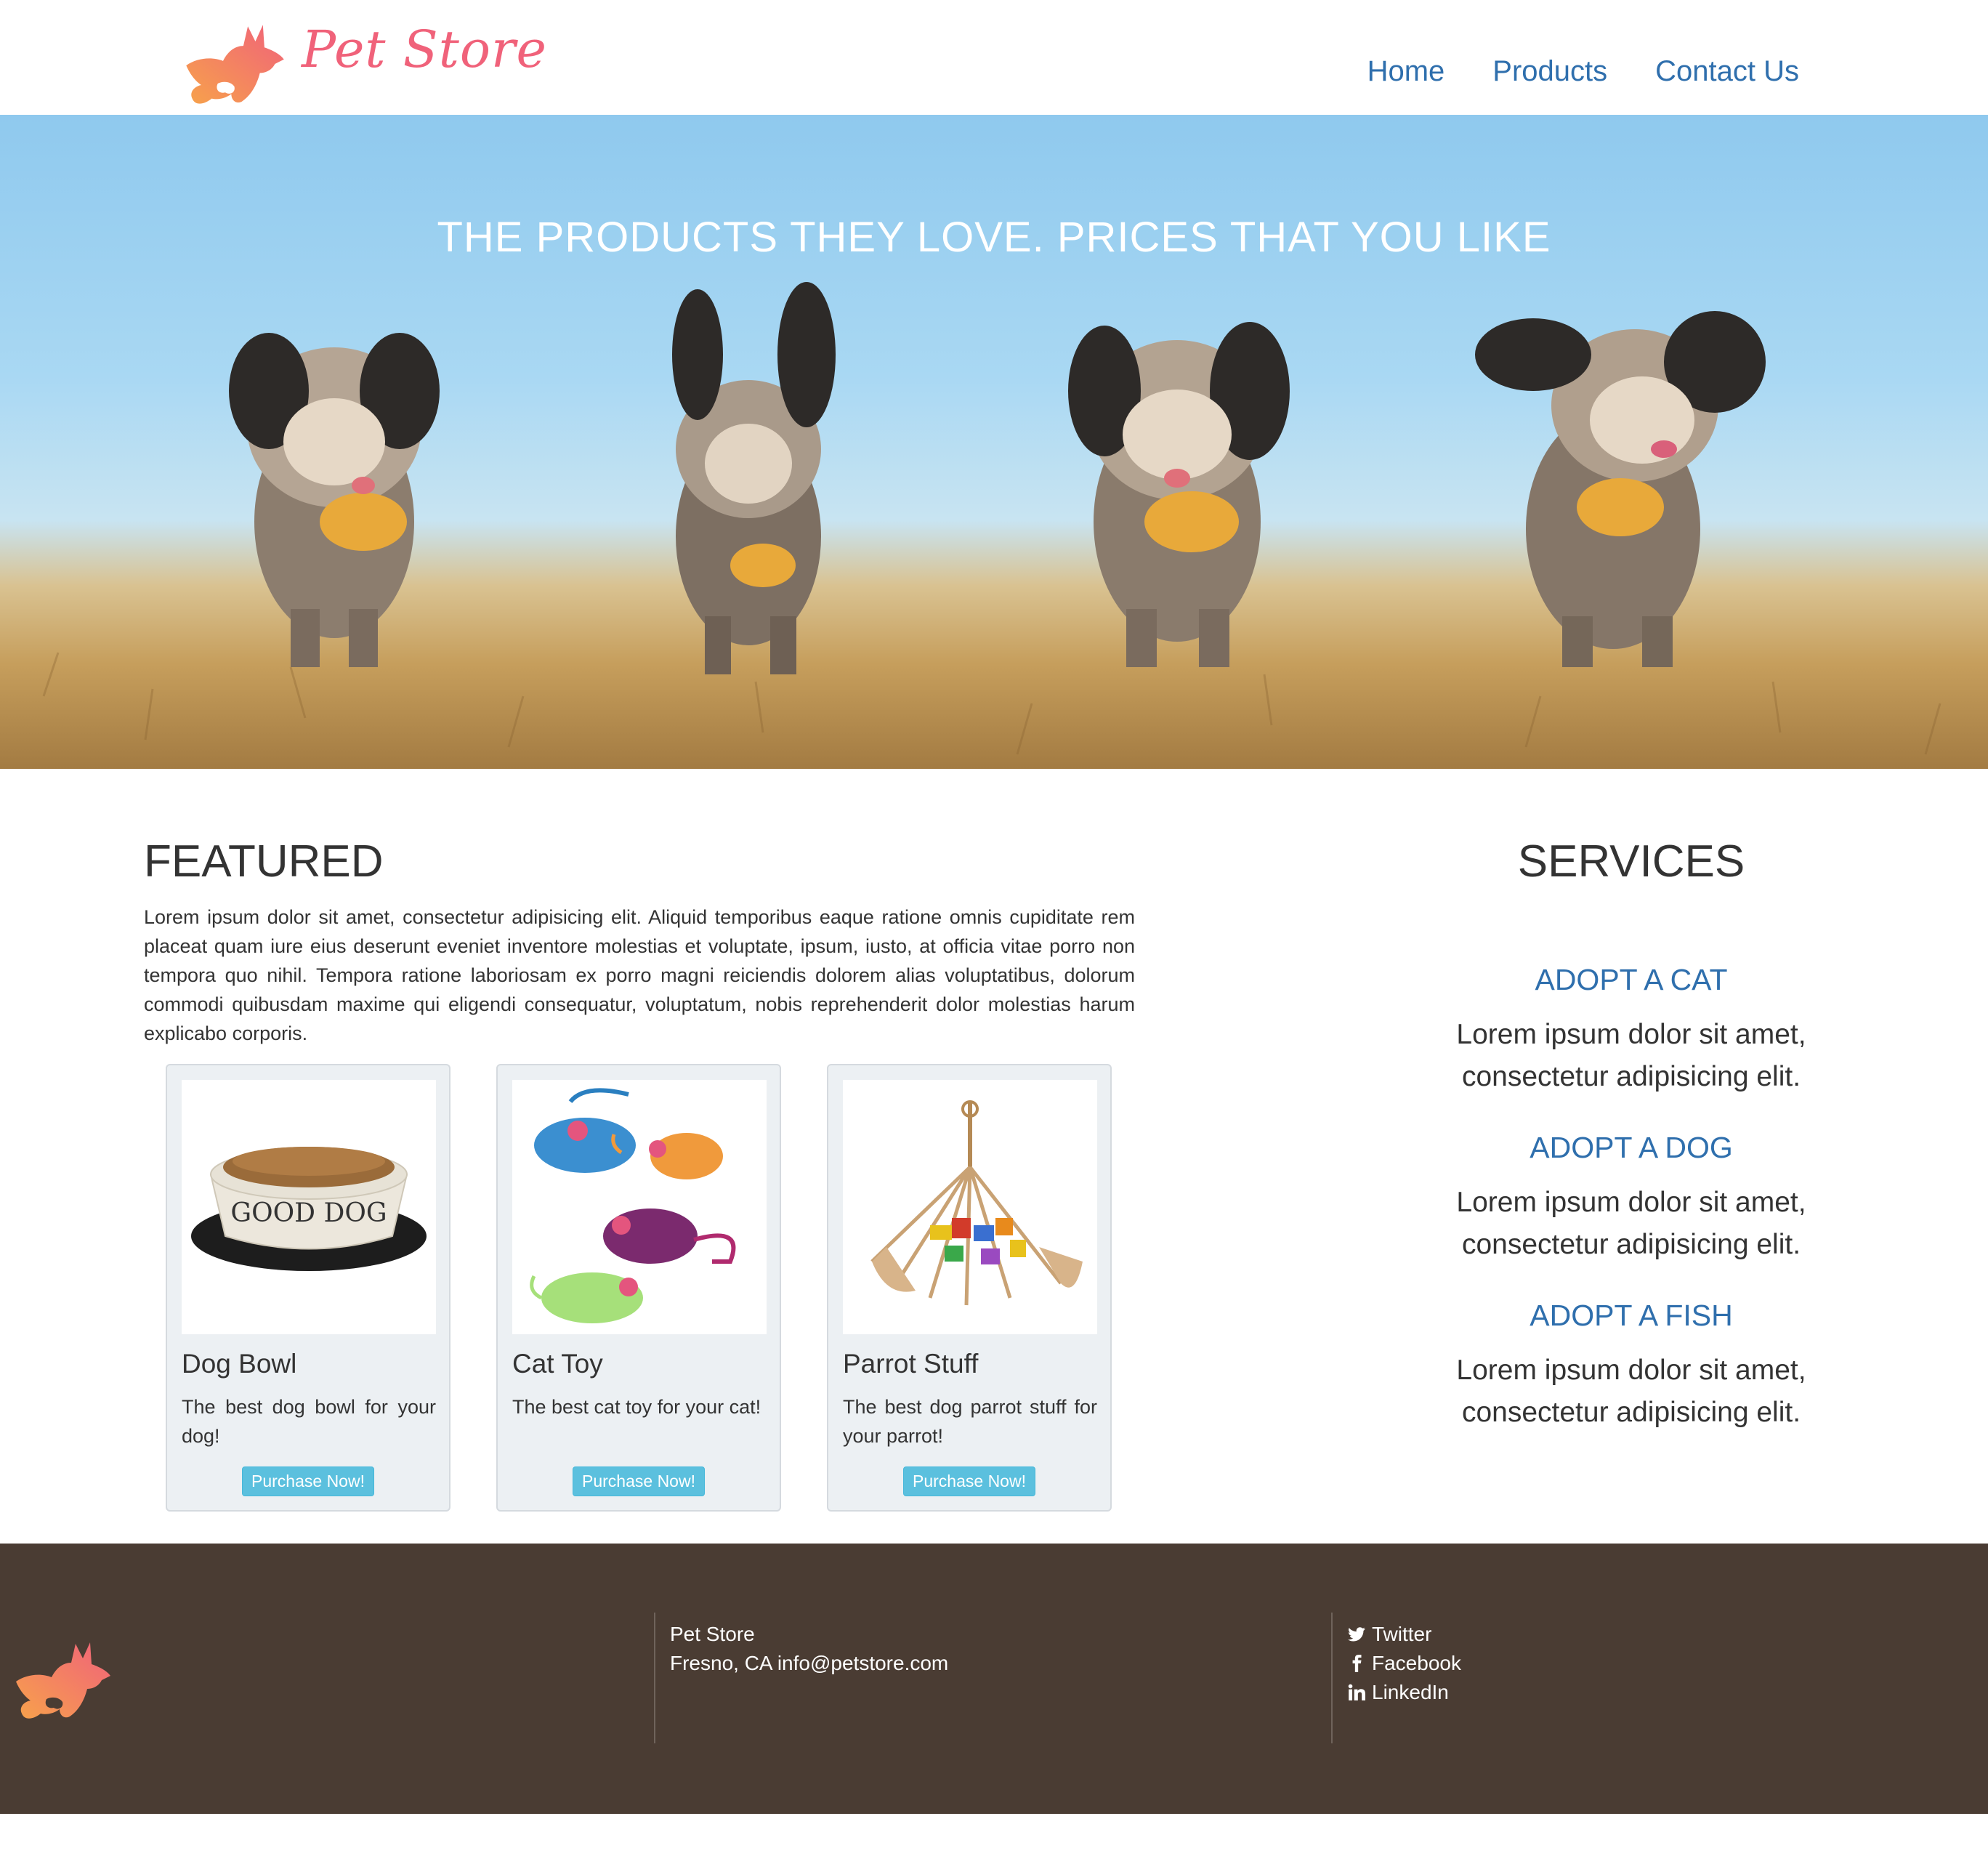  I want to click on social-label: LinkedIn, so click(1410, 1692).